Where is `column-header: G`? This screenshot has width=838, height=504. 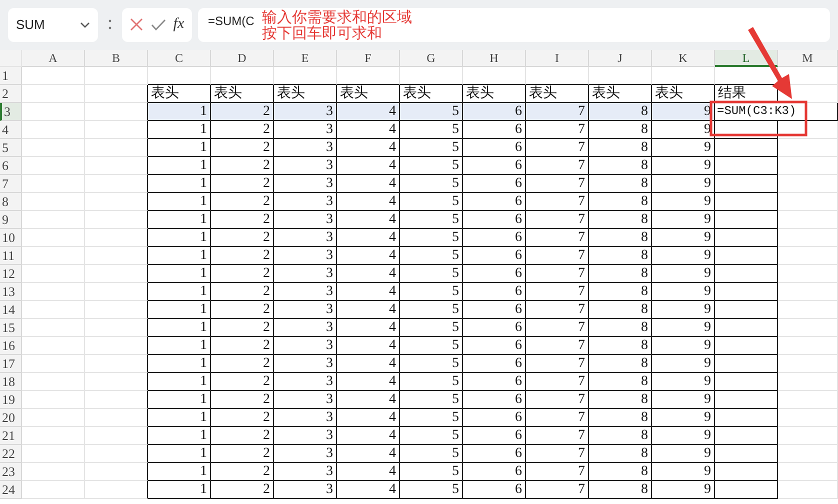
column-header: G is located at coordinates (431, 58).